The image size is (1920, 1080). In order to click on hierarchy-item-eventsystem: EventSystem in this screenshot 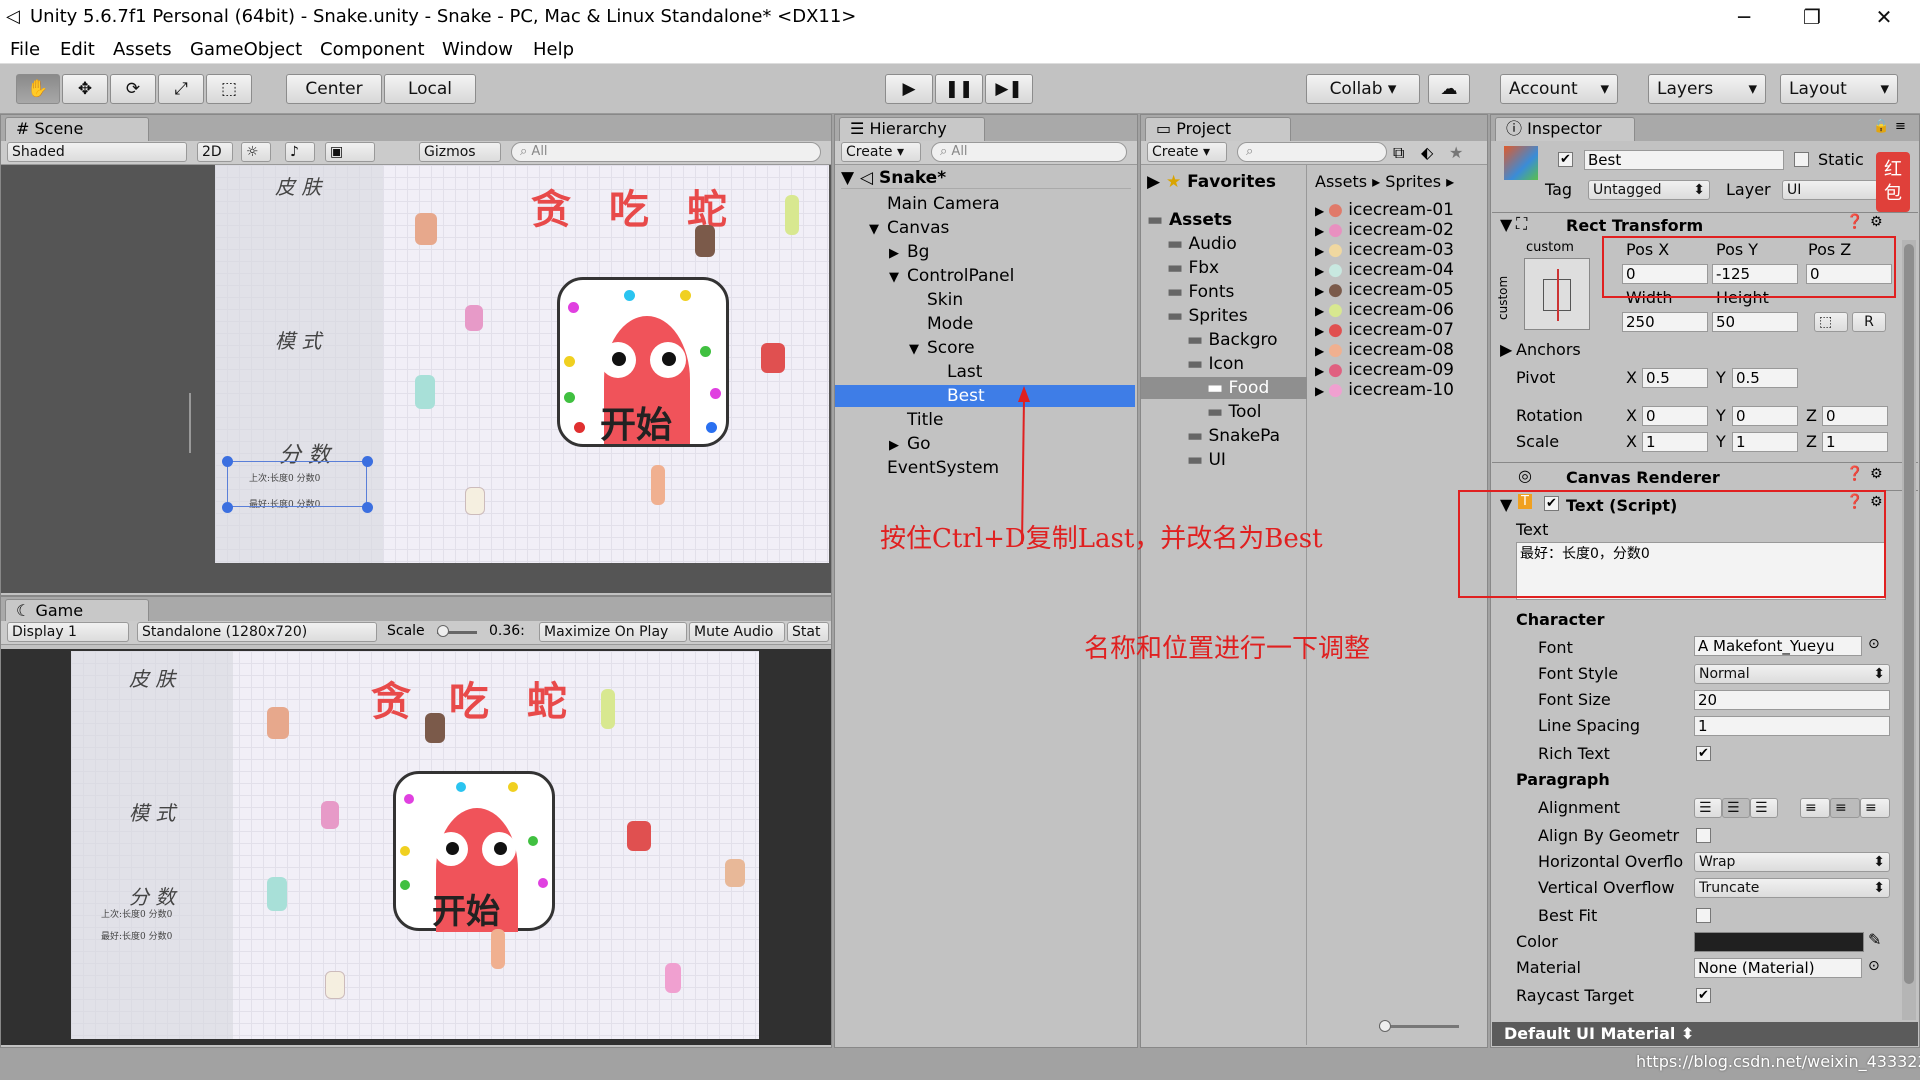, I will do `click(985, 468)`.